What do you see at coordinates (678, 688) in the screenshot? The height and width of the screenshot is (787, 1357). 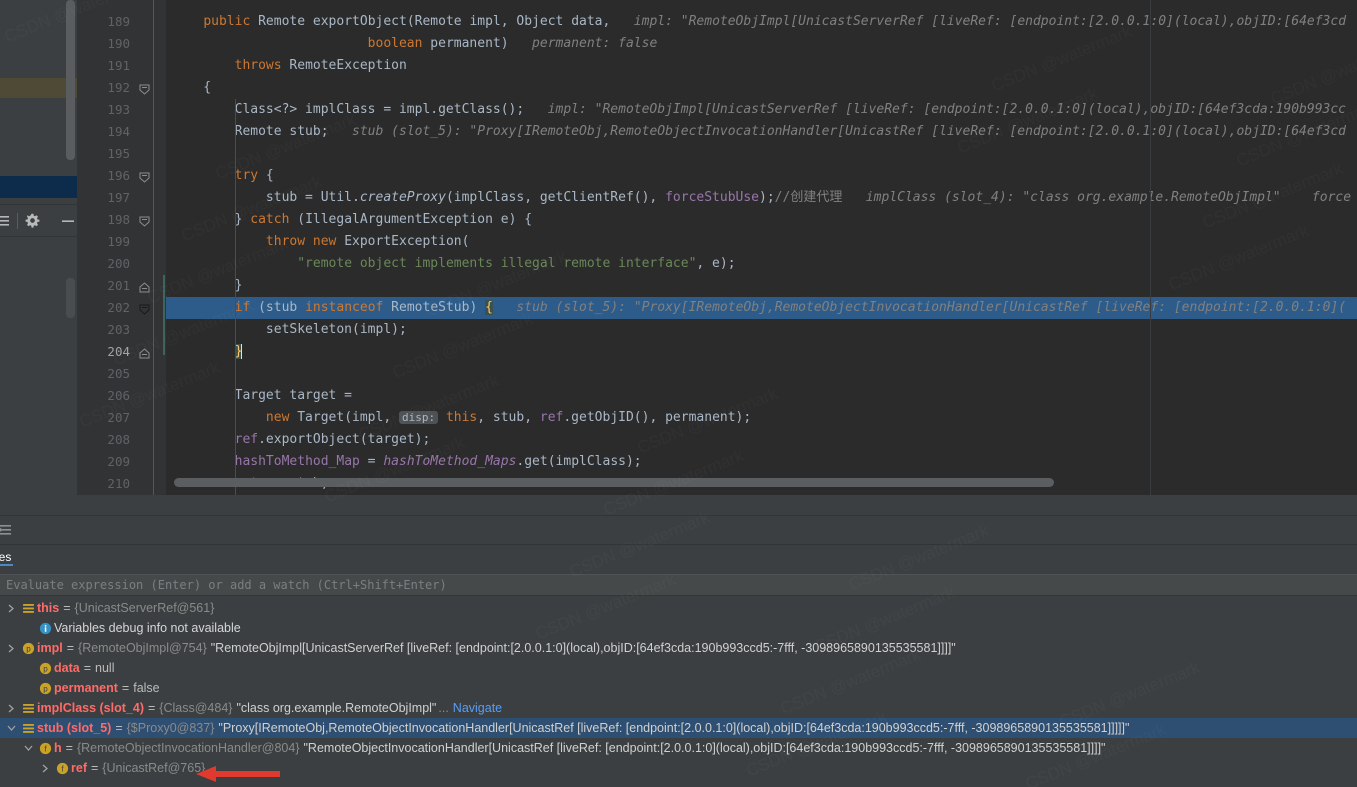 I see `variable-row: p permanent = false` at bounding box center [678, 688].